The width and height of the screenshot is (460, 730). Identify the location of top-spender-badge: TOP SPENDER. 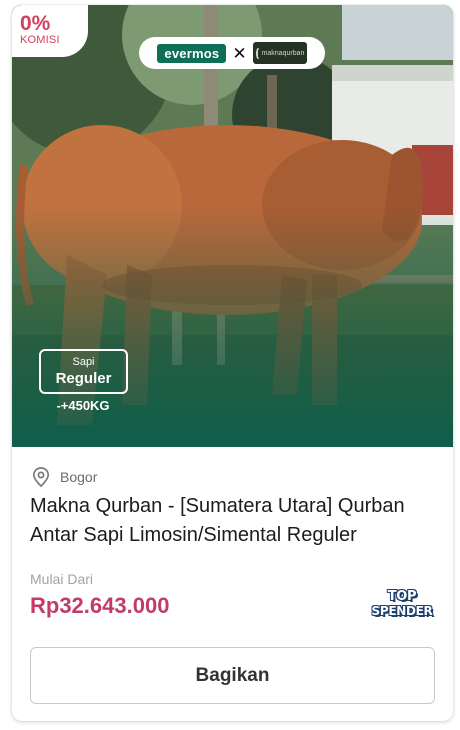
(402, 607).